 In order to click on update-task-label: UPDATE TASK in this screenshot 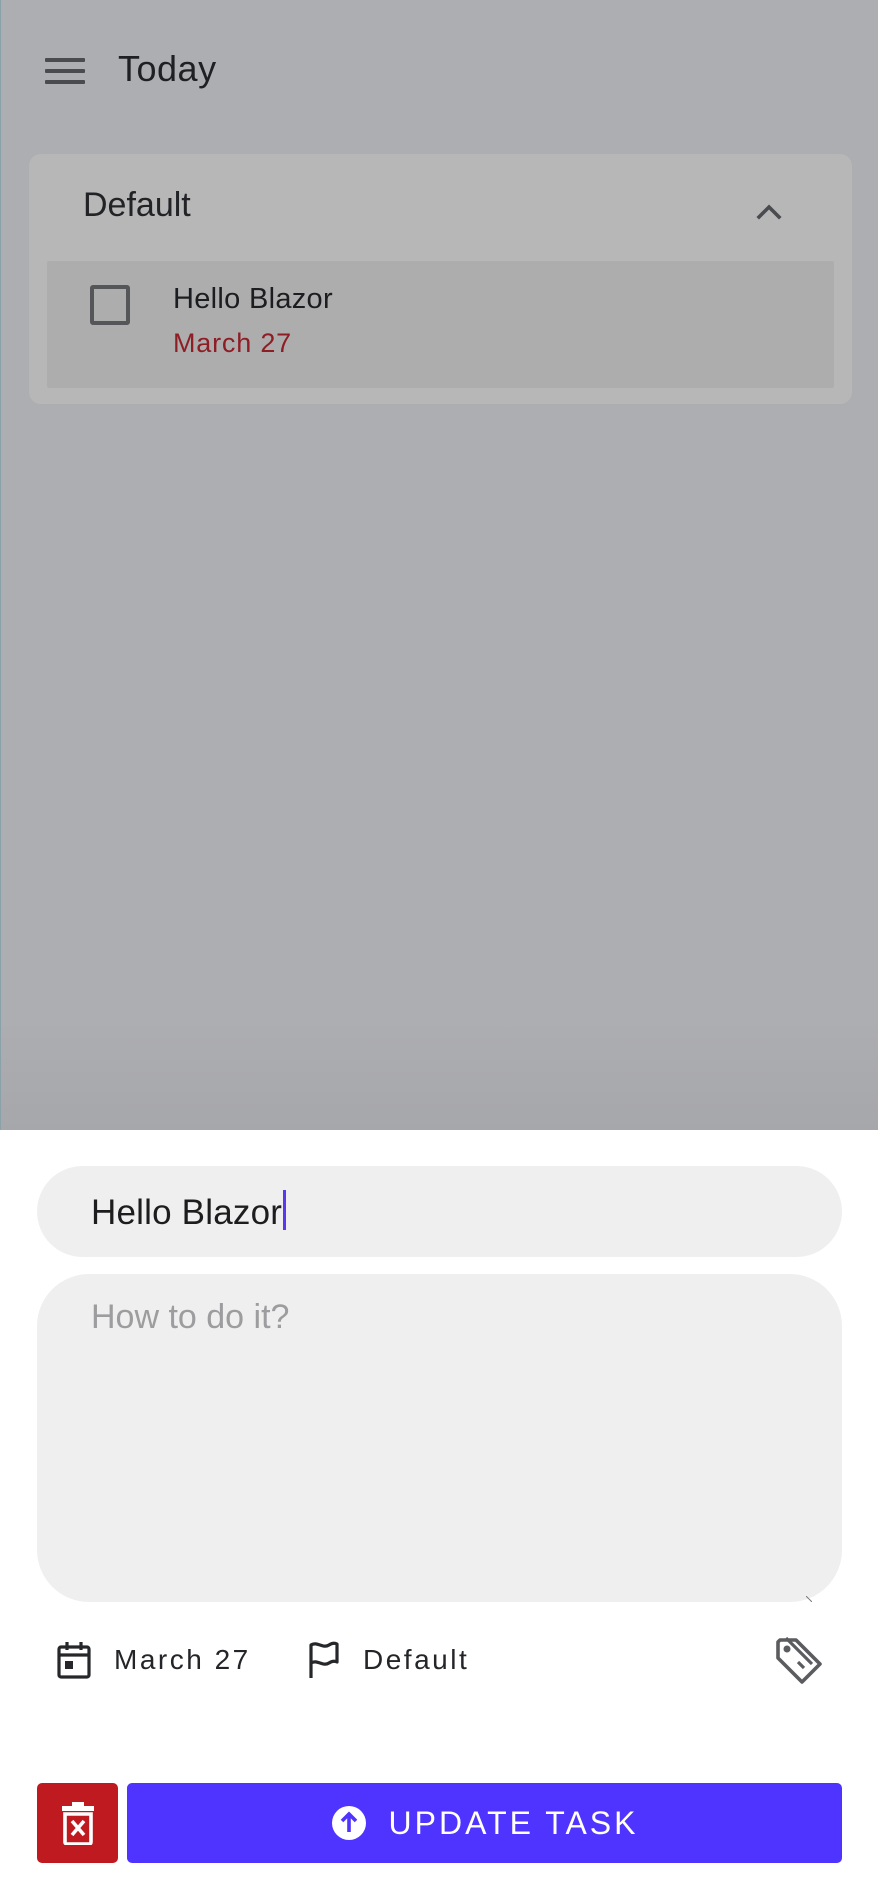, I will do `click(513, 1822)`.